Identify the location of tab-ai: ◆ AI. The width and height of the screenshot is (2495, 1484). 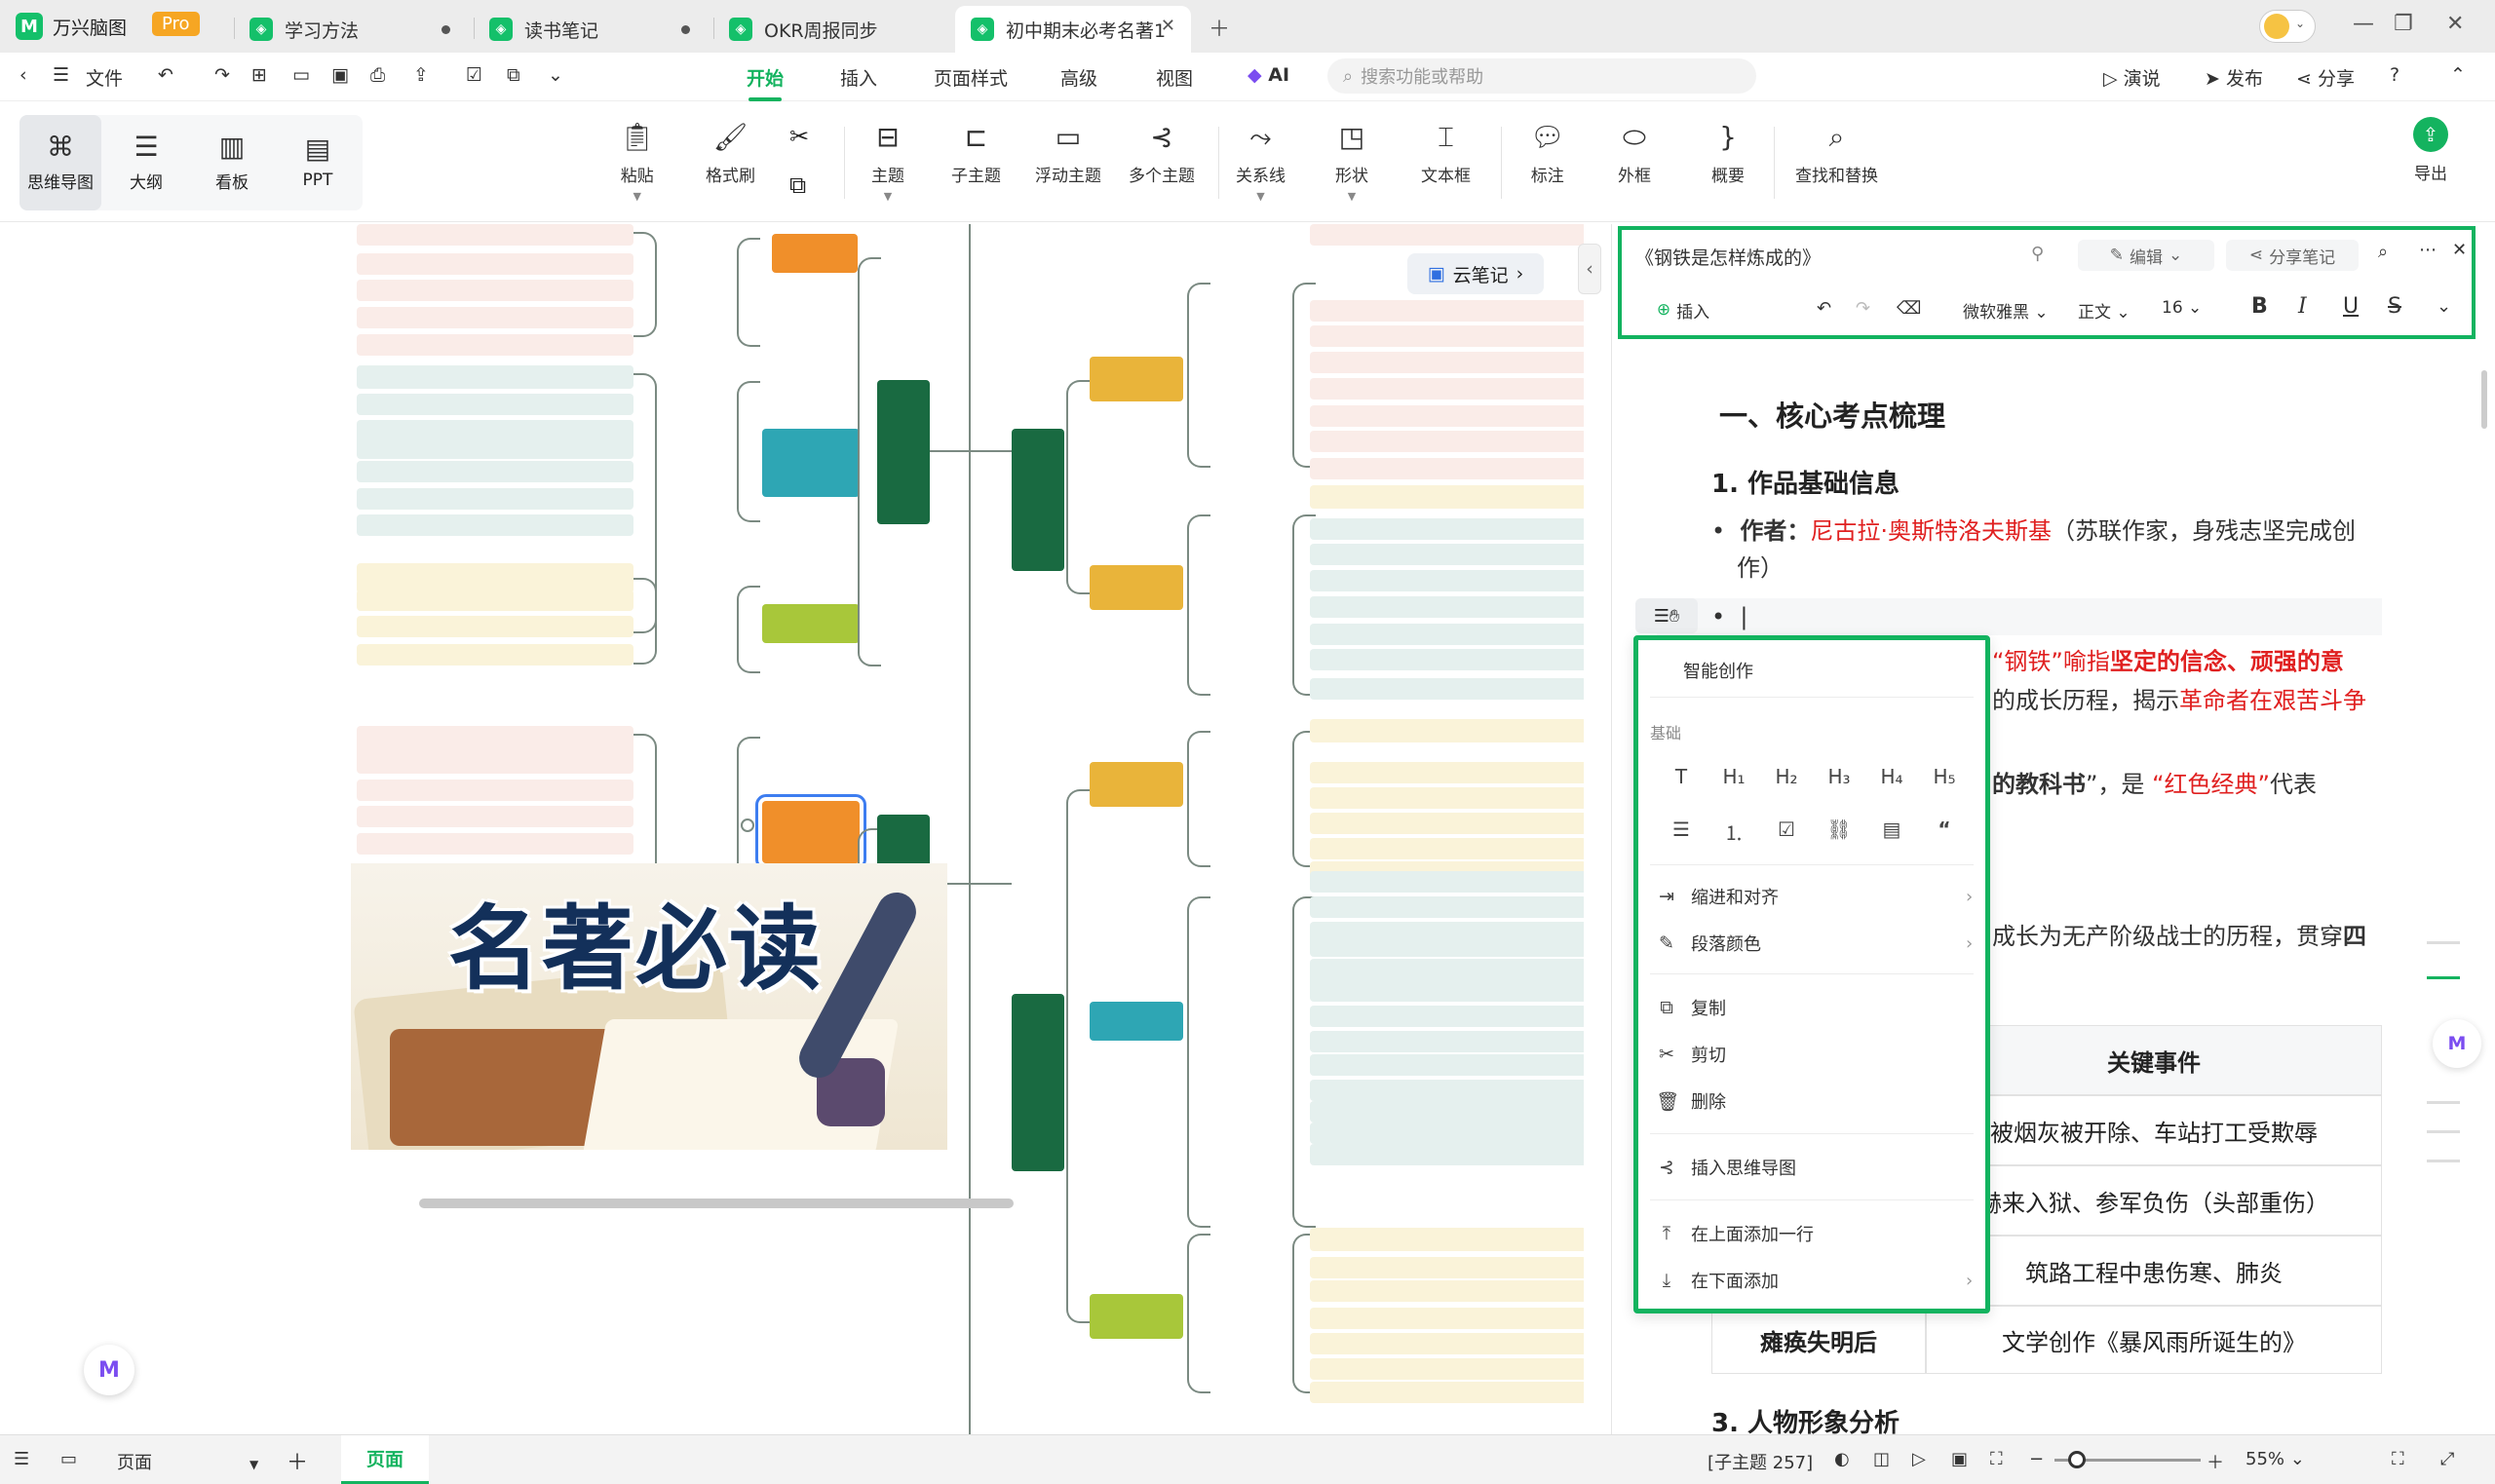
(1268, 75).